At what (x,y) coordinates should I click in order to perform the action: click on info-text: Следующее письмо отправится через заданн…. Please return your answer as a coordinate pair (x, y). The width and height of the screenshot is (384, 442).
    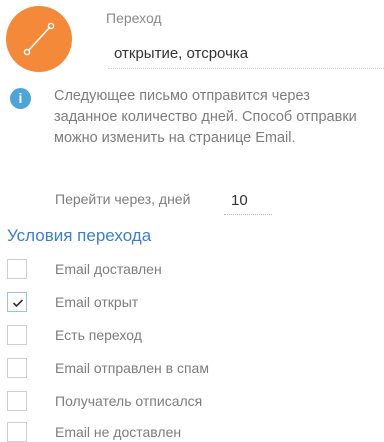
    Looking at the image, I should click on (205, 117).